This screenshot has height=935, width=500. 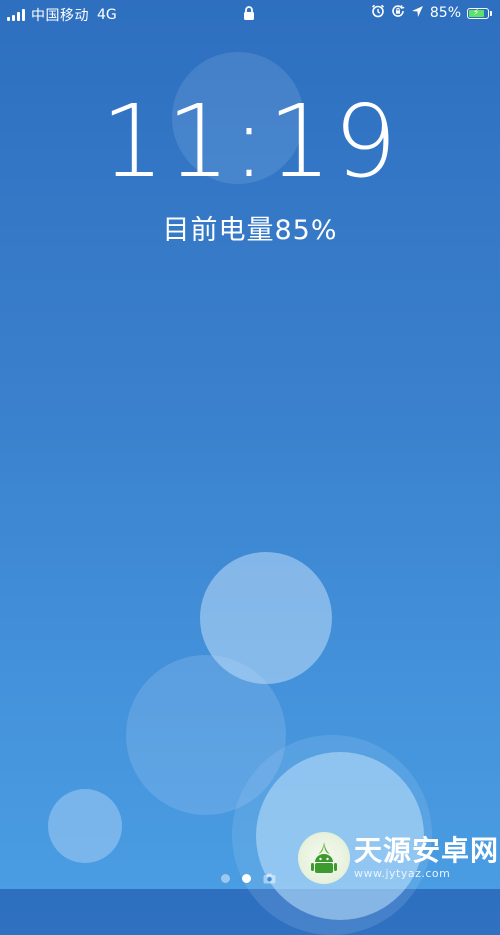 What do you see at coordinates (427, 851) in the screenshot?
I see `watermark-title: 天源安卓网` at bounding box center [427, 851].